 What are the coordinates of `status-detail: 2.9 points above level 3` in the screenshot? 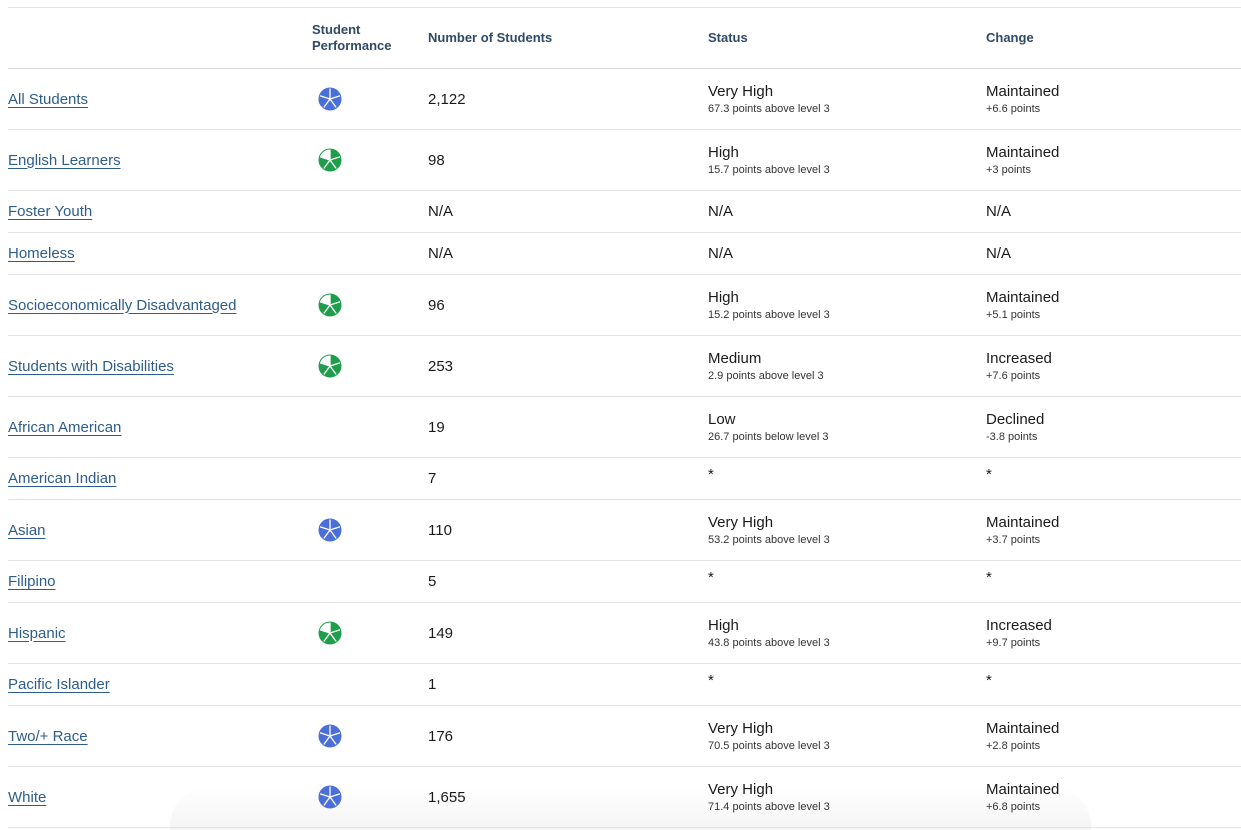 It's located at (766, 375).